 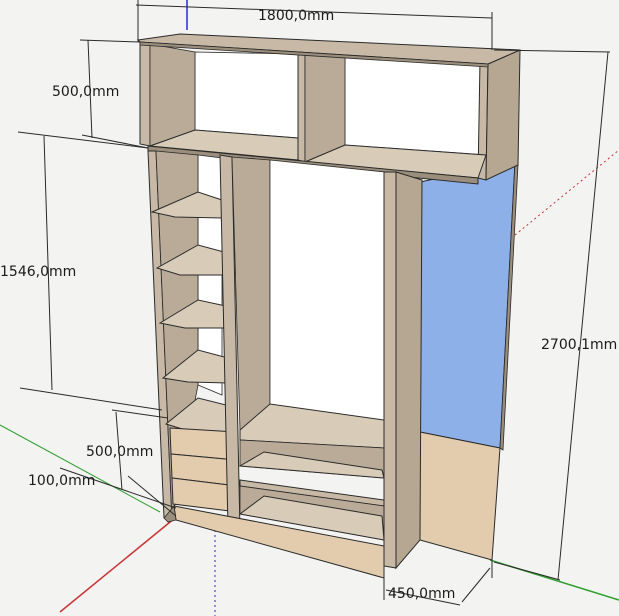 I want to click on top-left-inner, so click(x=172, y=95).